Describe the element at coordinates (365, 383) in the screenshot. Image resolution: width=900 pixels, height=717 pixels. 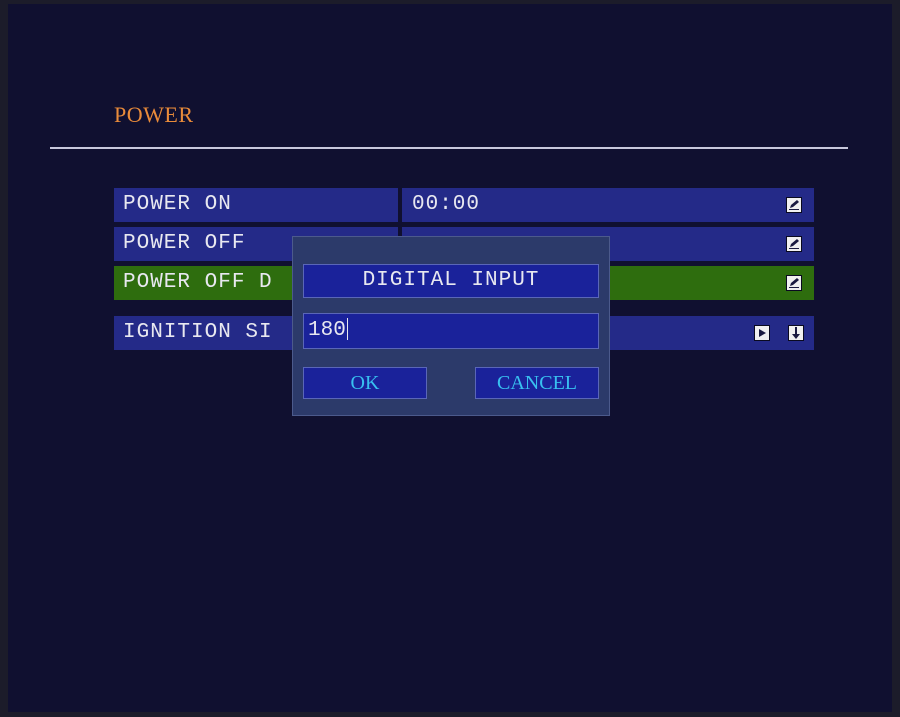
I see `ok-button: OK` at that location.